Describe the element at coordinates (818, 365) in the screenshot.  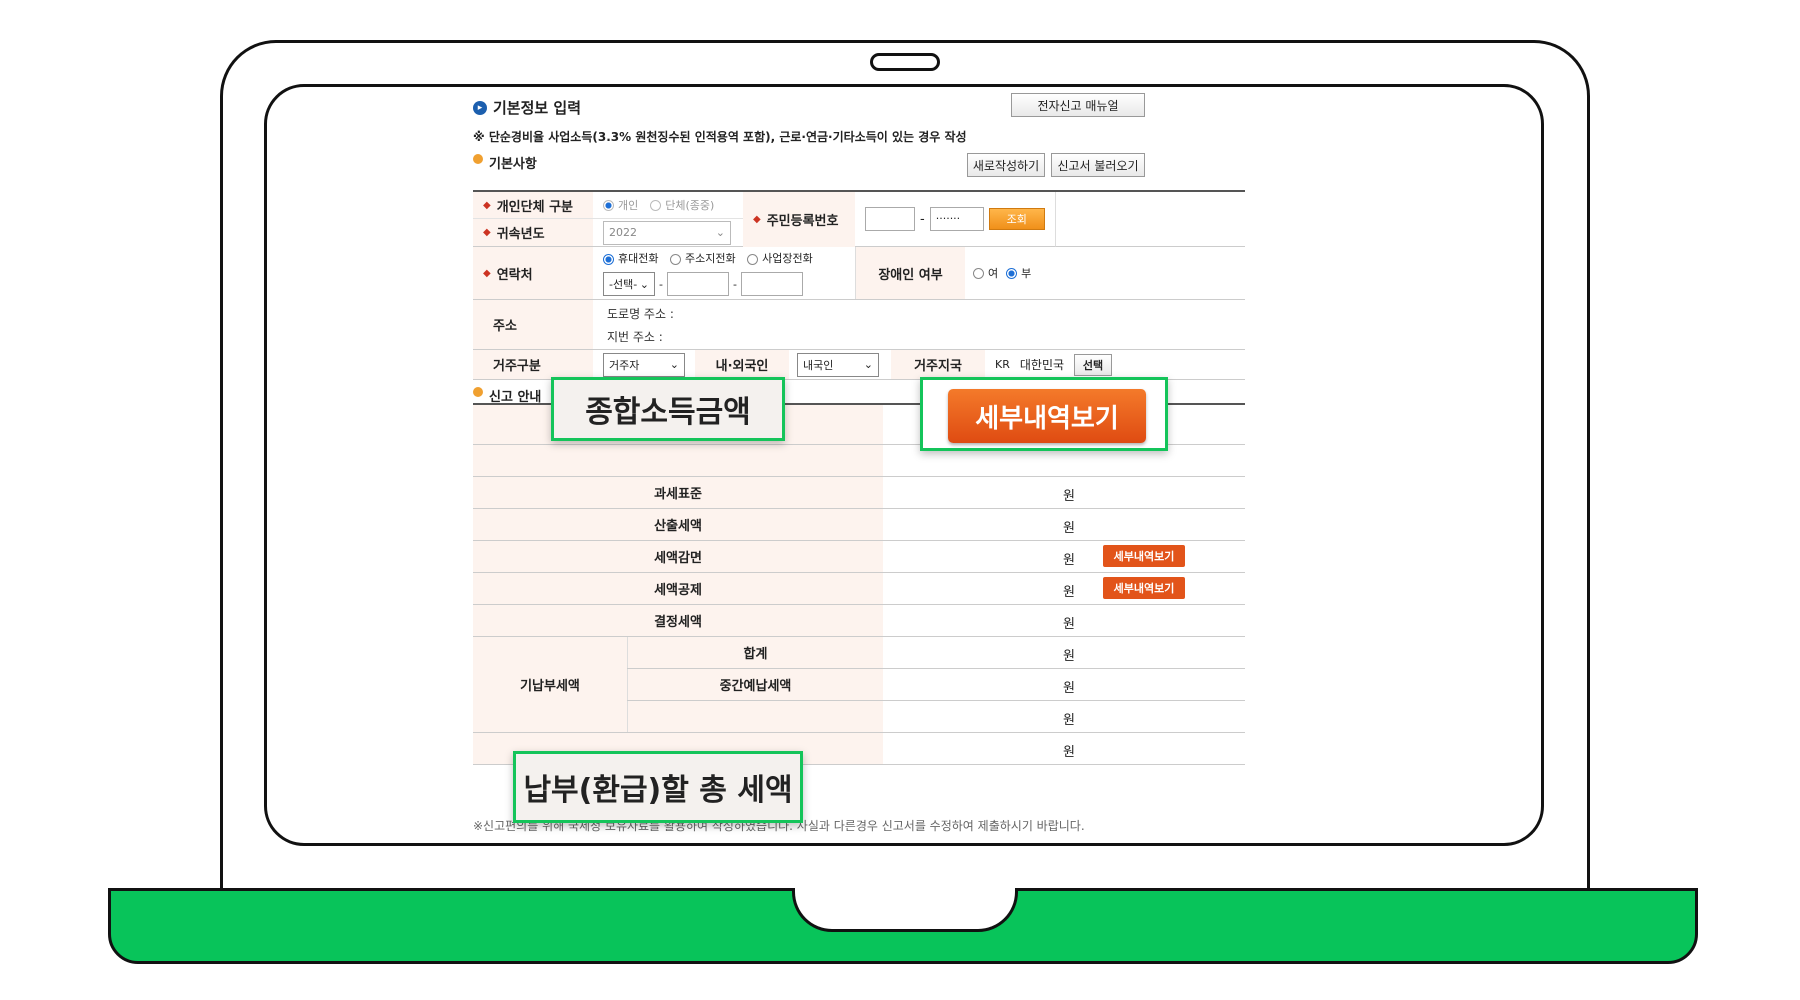
I see `nationality-value: 내국인` at that location.